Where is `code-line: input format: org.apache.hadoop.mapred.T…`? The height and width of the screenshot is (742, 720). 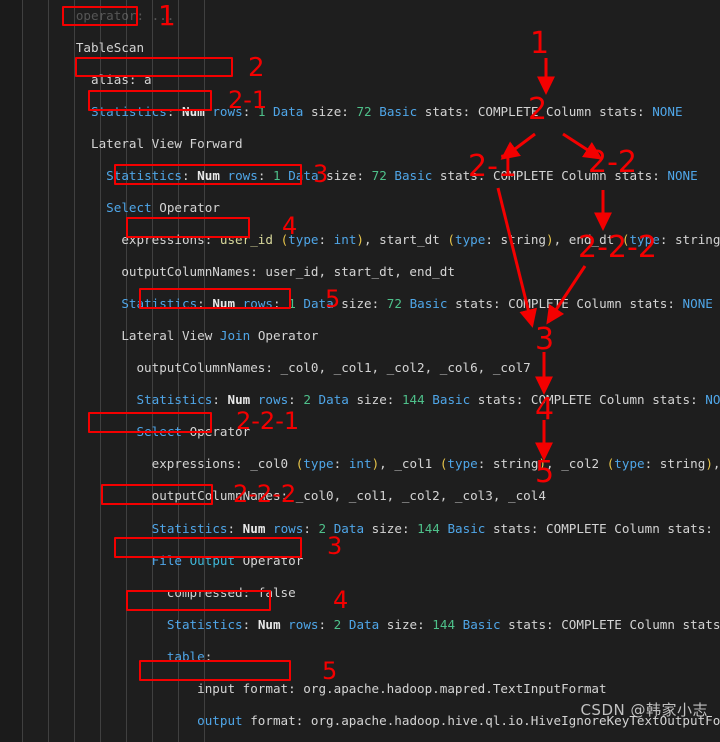 code-line: input format: org.apache.hadoop.mapred.T… is located at coordinates (303, 688).